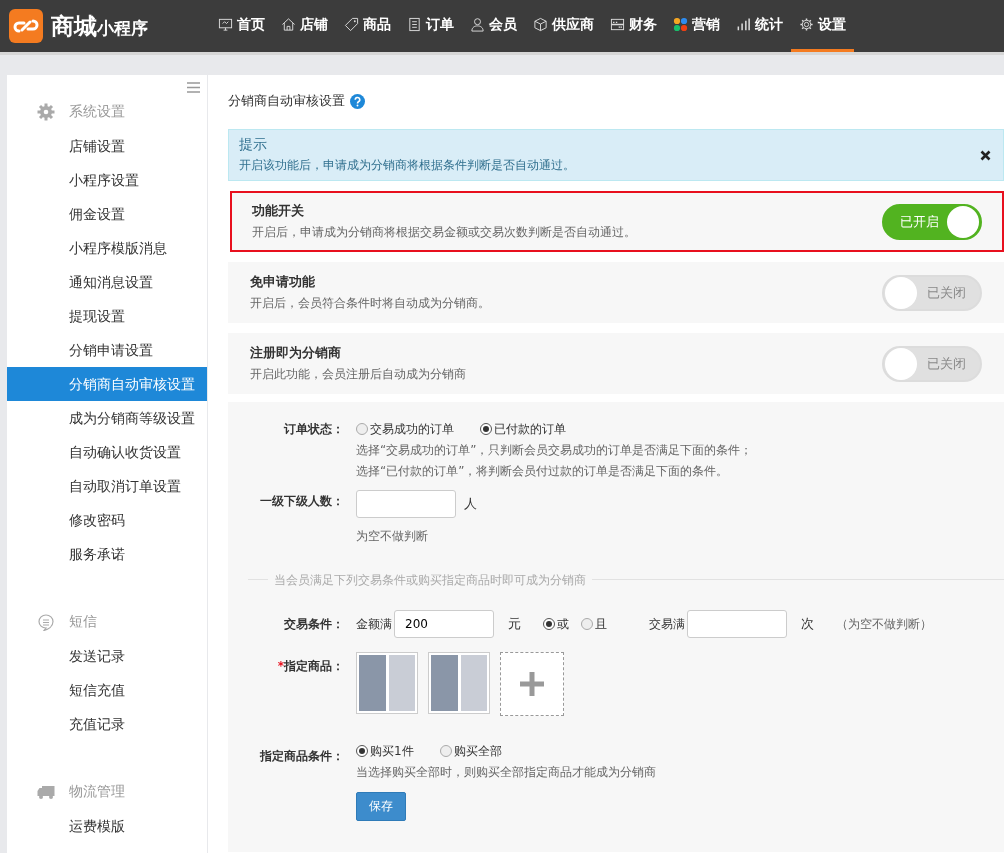 The image size is (1004, 853). What do you see at coordinates (241, 26) in the screenshot?
I see `nav-tab: 首页` at bounding box center [241, 26].